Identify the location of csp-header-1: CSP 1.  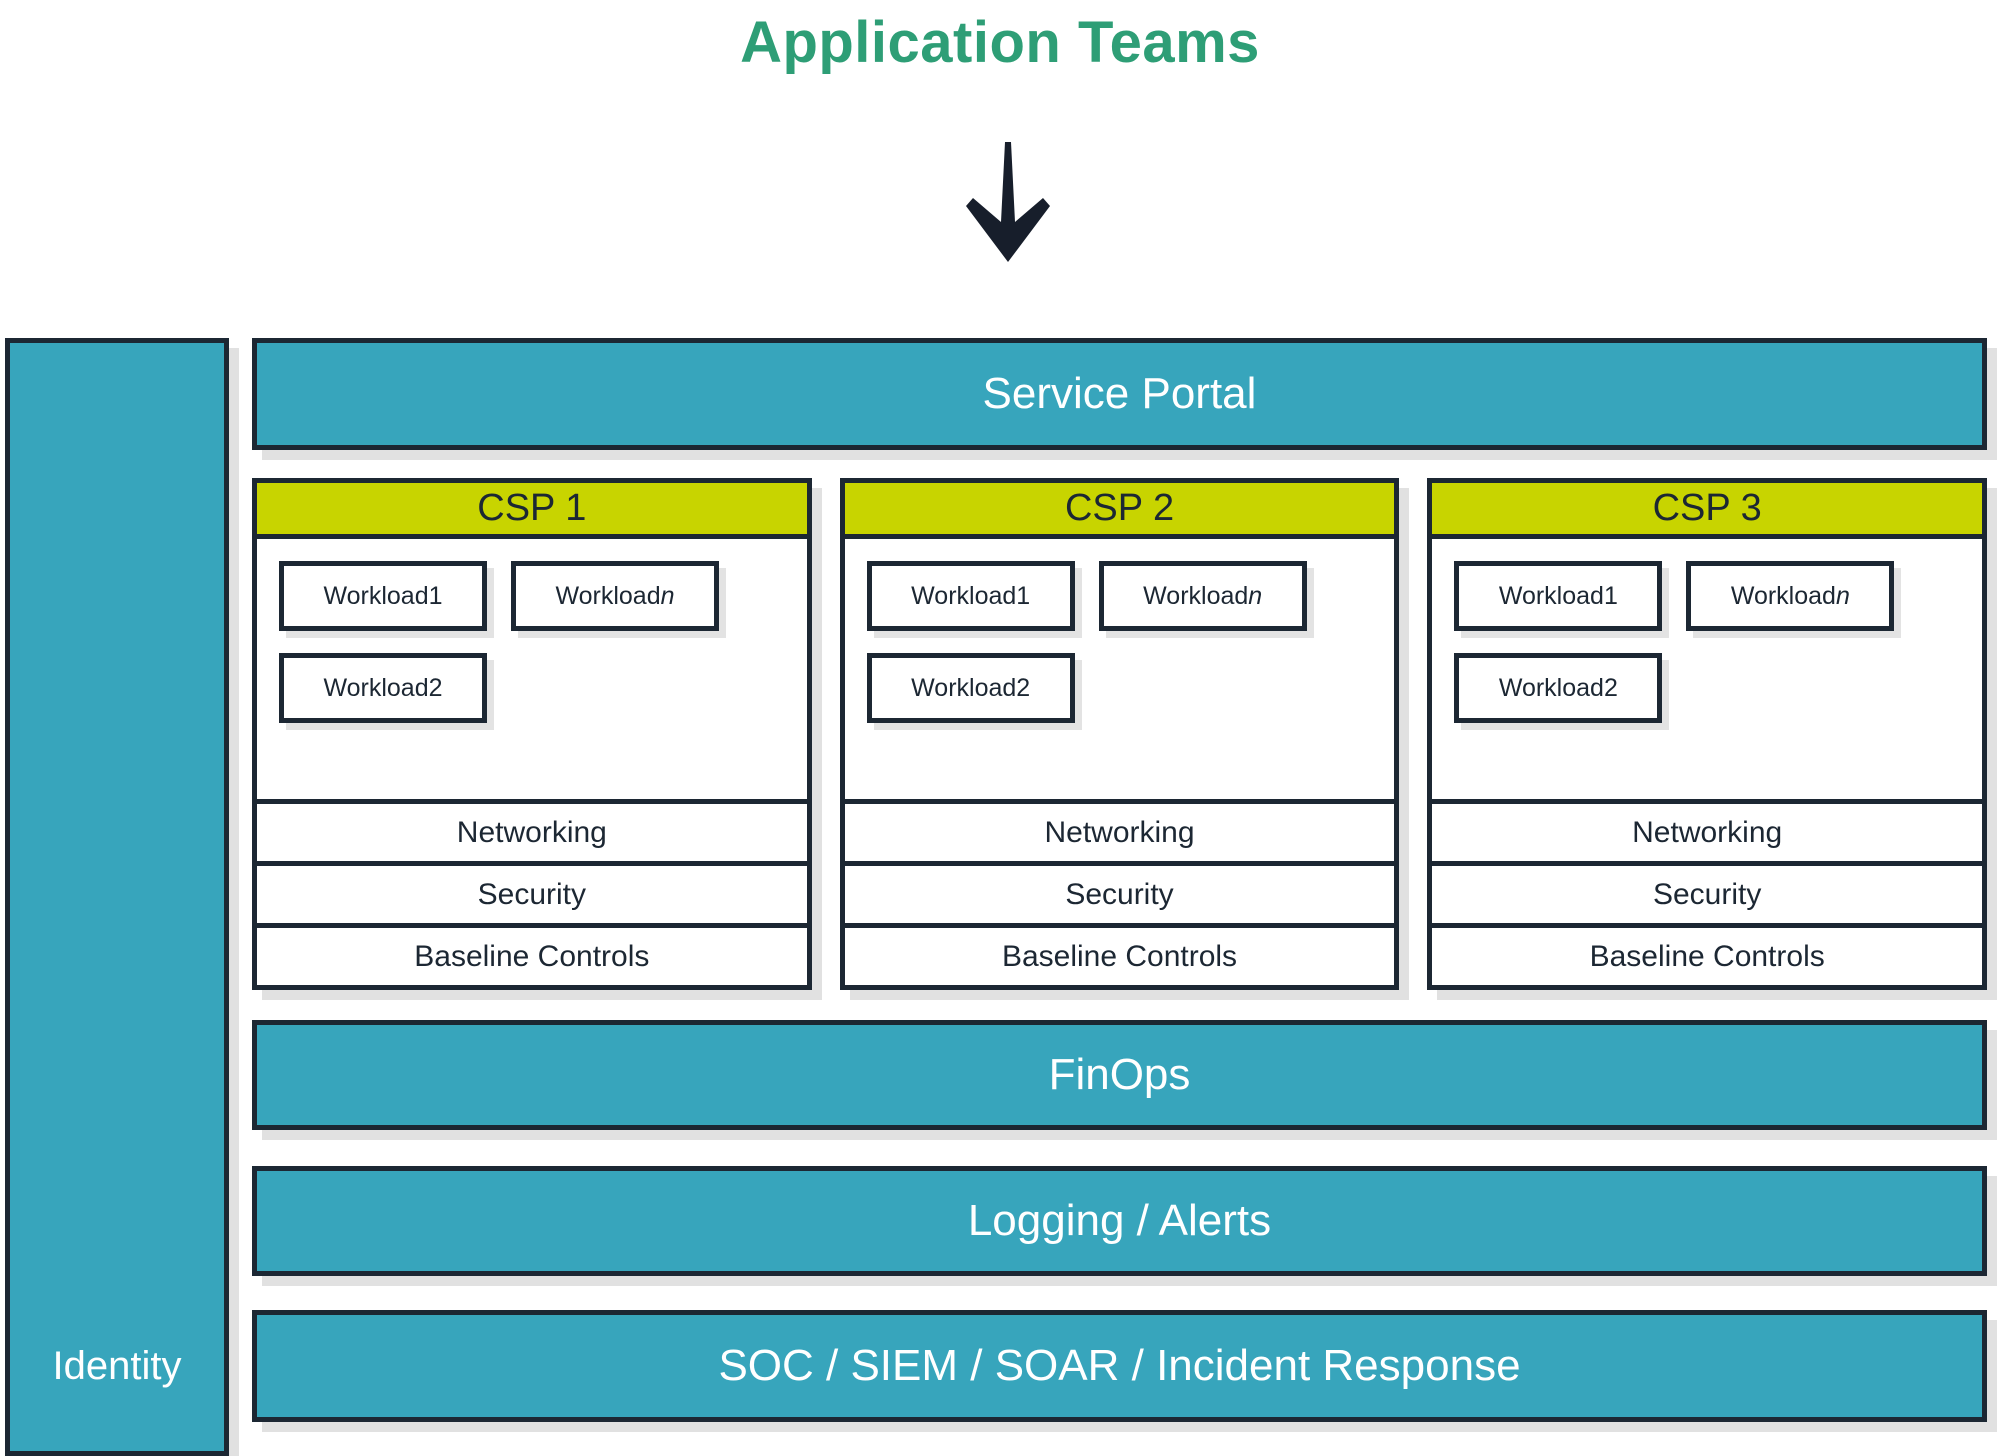
(532, 511).